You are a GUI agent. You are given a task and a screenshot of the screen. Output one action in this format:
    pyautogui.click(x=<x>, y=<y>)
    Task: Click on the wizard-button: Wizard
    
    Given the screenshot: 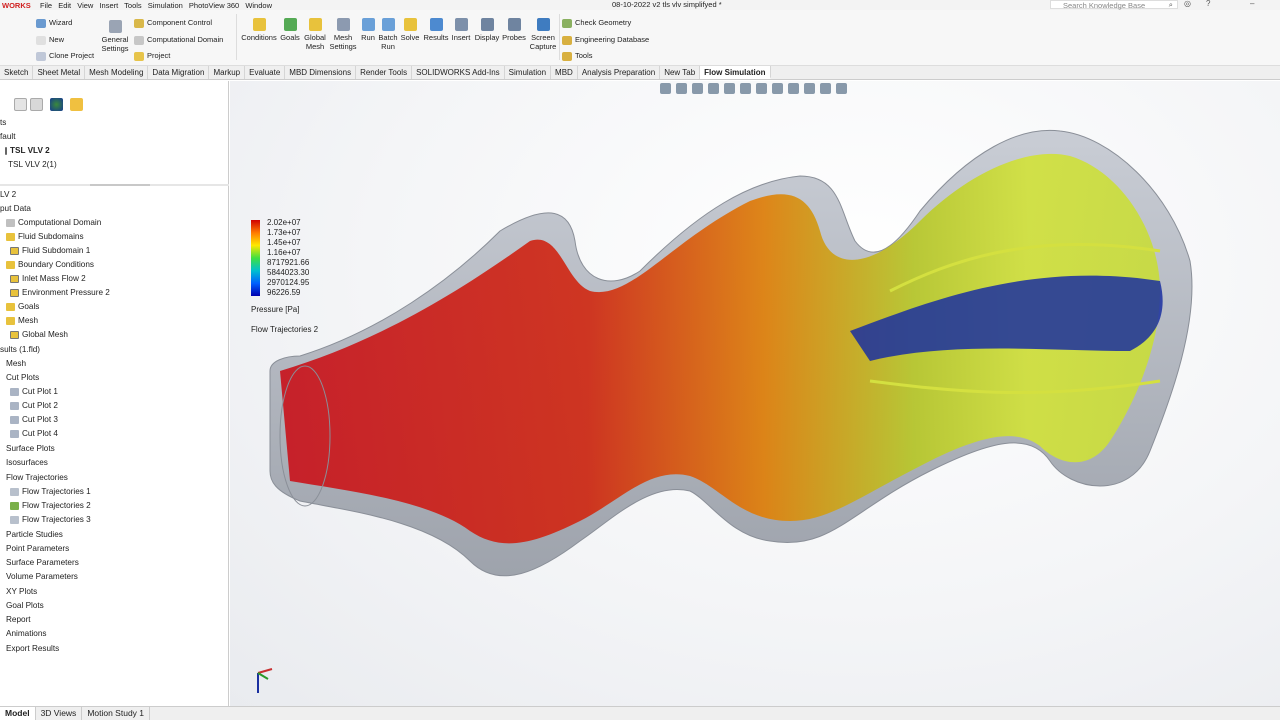 What is the action you would take?
    pyautogui.click(x=54, y=23)
    